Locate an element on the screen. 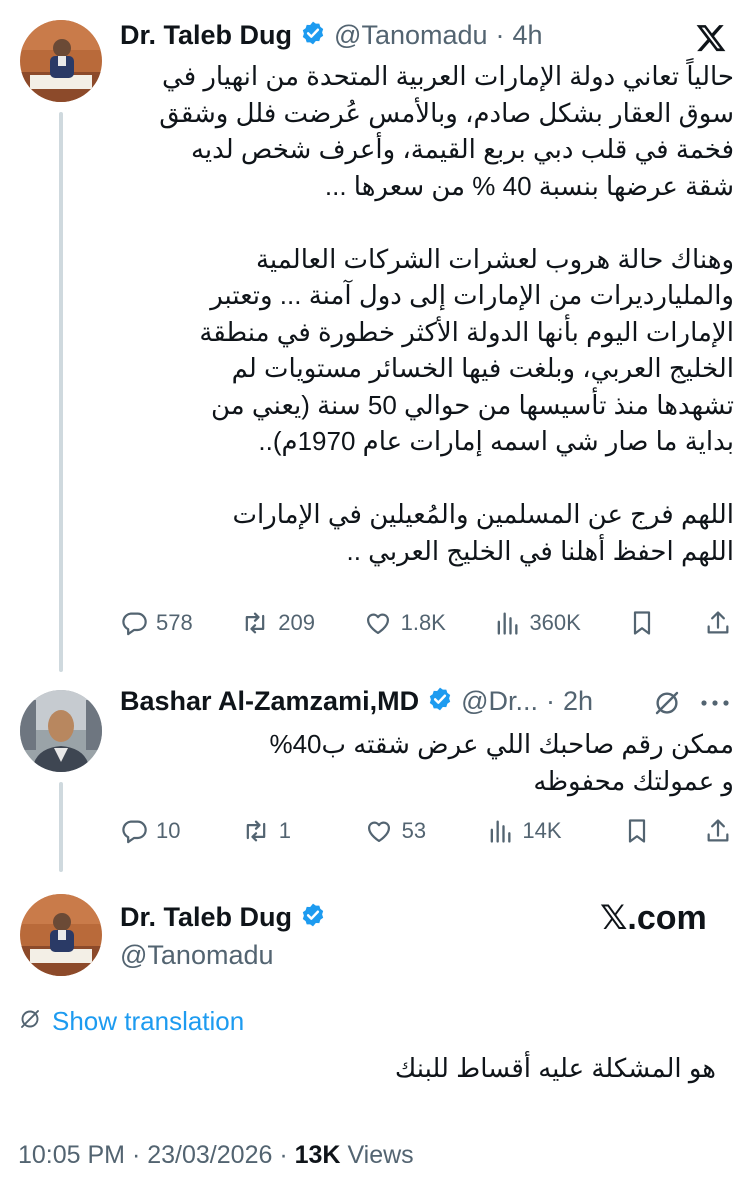  reply-button: 578 is located at coordinates (156, 623).